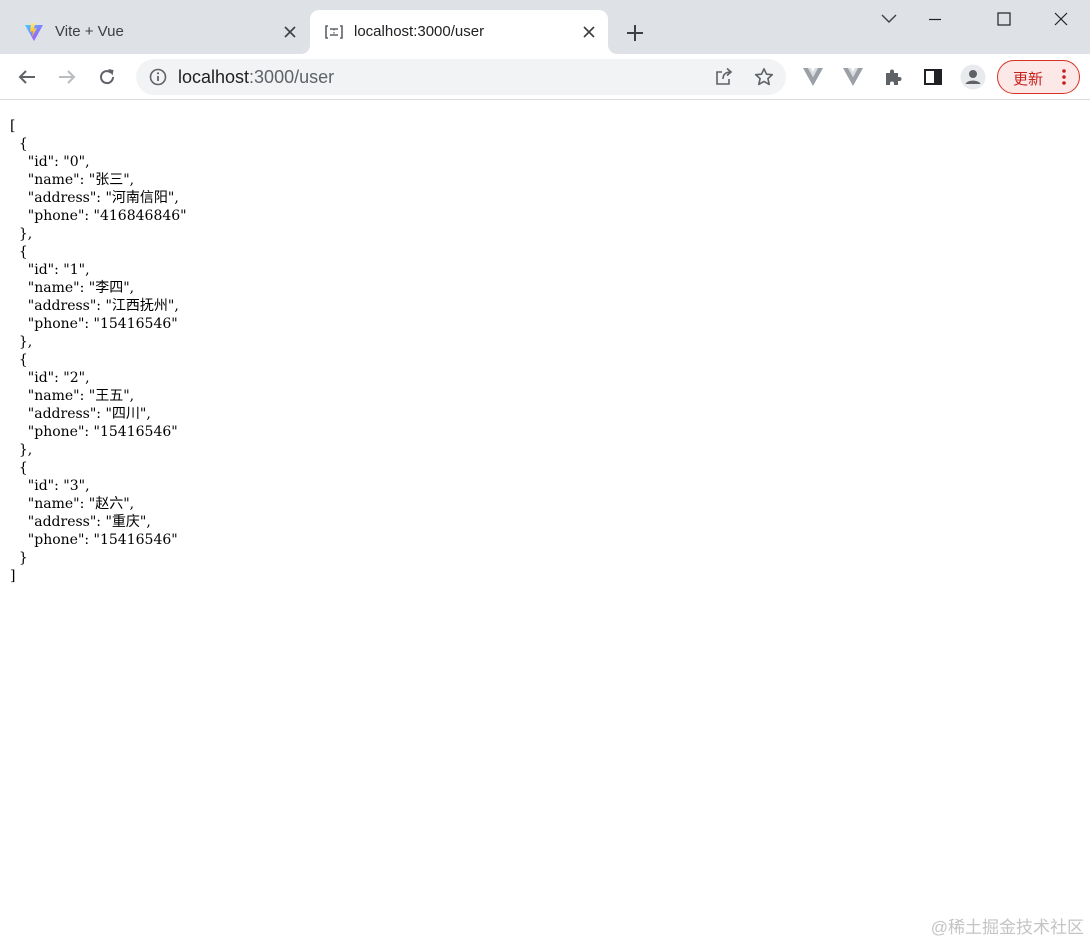 The height and width of the screenshot is (941, 1090). I want to click on forward-arrow-icon, so click(67, 77).